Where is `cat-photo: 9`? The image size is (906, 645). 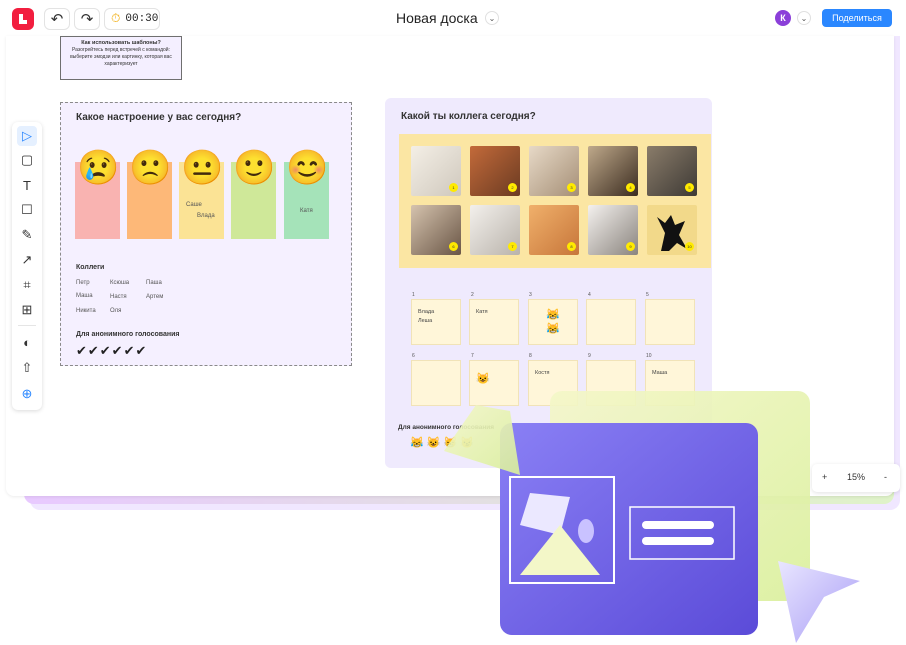 cat-photo: 9 is located at coordinates (613, 230).